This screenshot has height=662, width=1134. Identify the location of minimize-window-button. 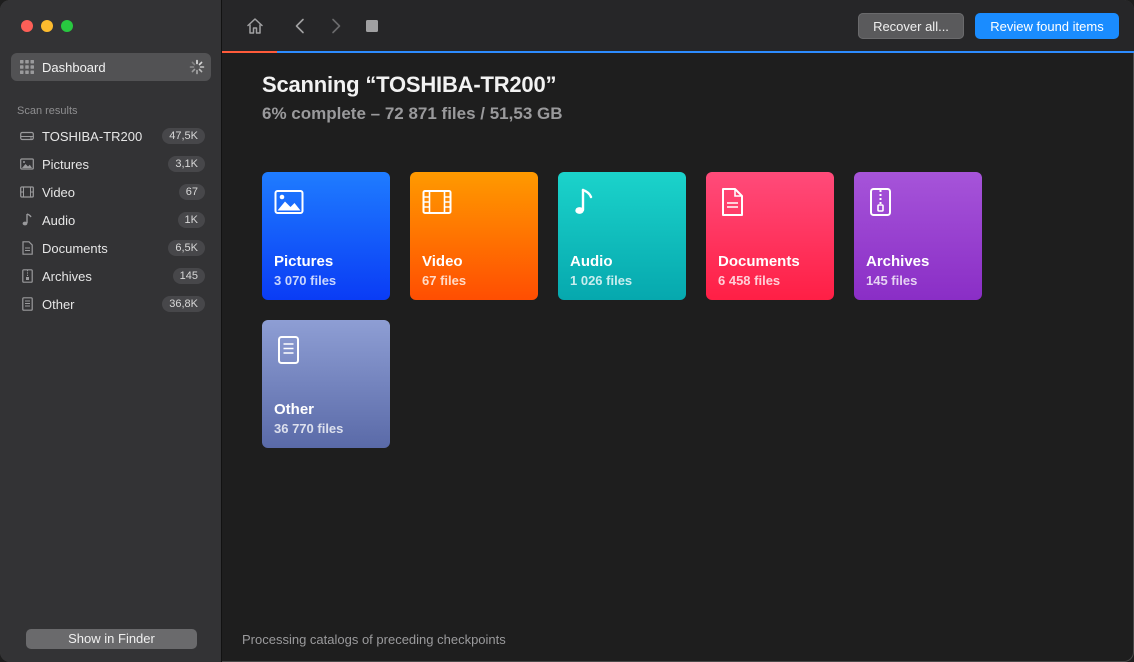
(47, 26).